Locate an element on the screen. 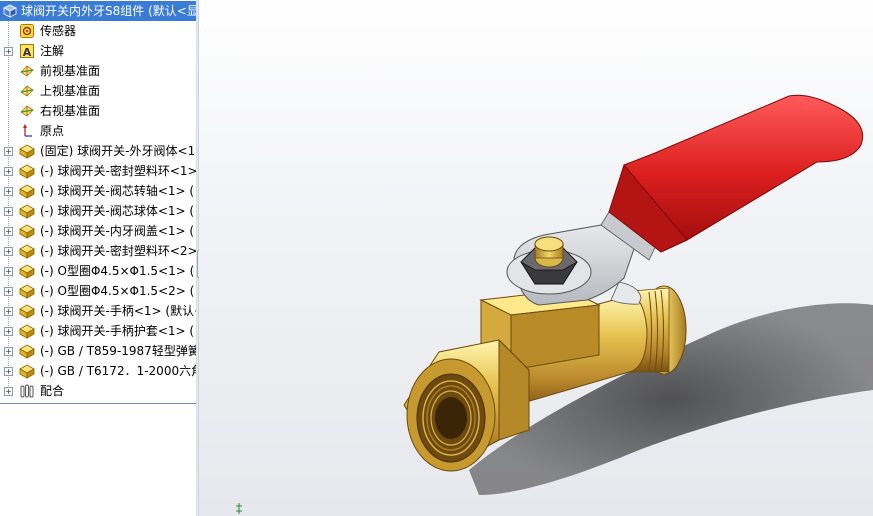 This screenshot has height=516, width=873. tree-item: 右视基准面 is located at coordinates (98, 111).